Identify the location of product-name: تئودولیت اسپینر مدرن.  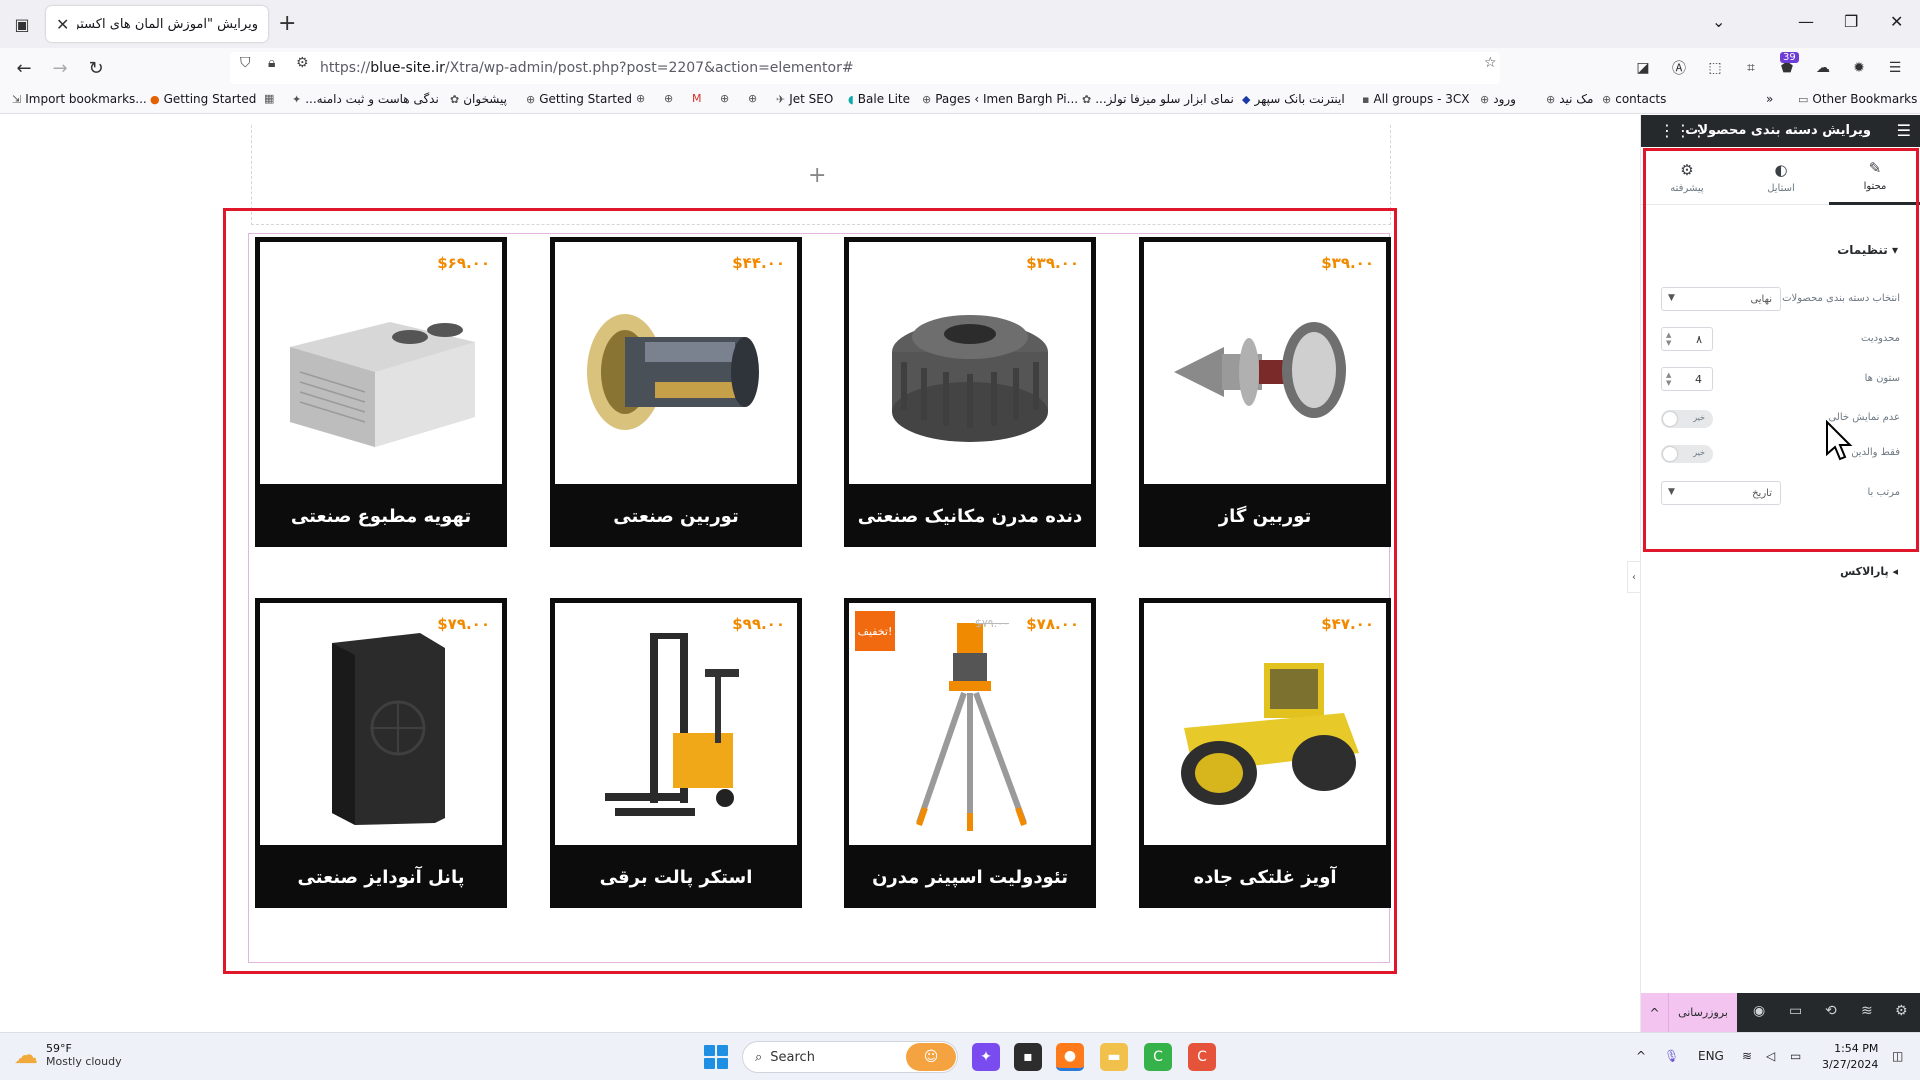
(970, 877).